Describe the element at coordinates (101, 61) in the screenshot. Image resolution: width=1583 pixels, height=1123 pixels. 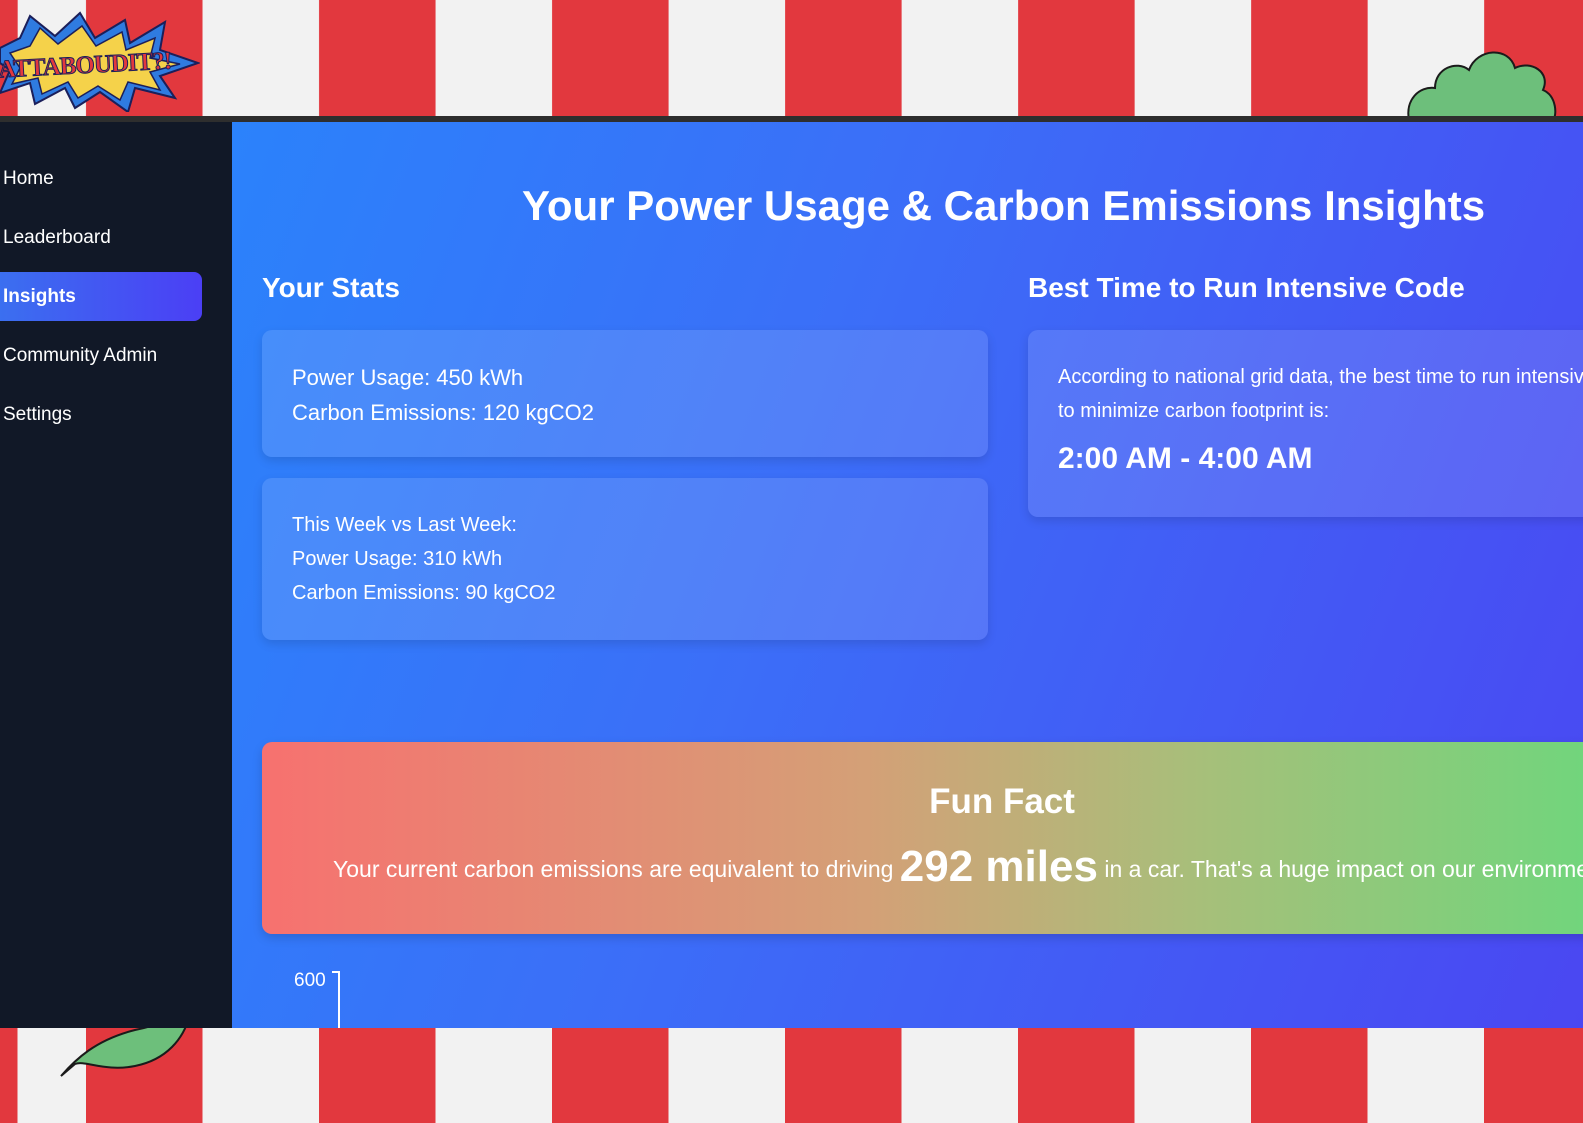
I see `brand-logo: ATTABOUDIT?!` at that location.